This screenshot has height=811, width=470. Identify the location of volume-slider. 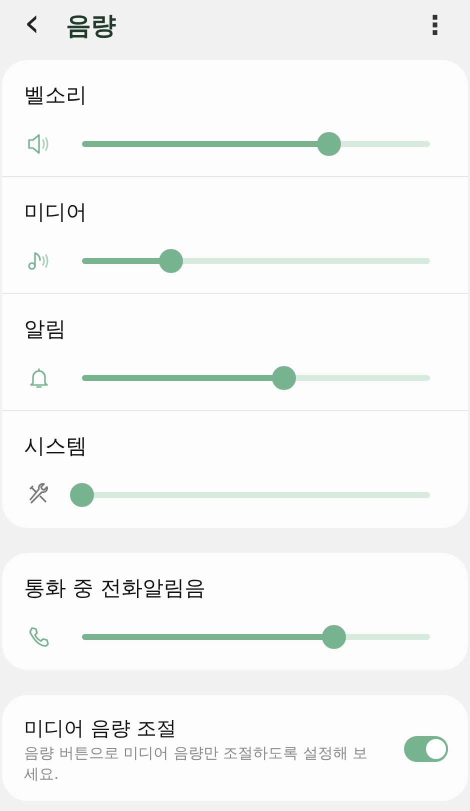
(250, 495).